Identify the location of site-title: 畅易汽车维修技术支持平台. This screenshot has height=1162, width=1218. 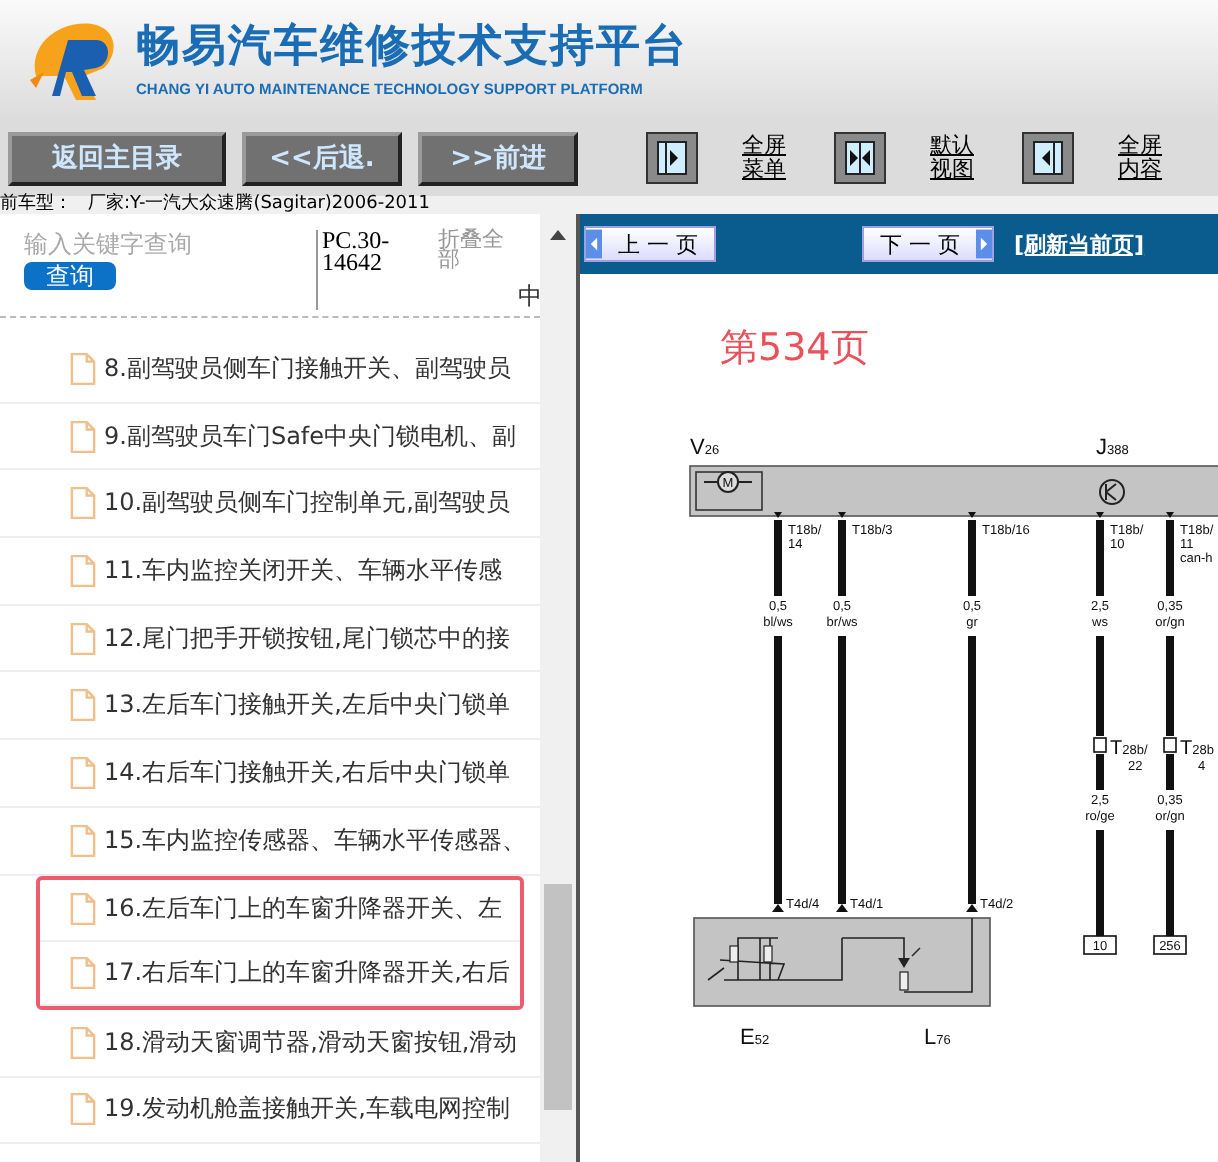
(412, 47).